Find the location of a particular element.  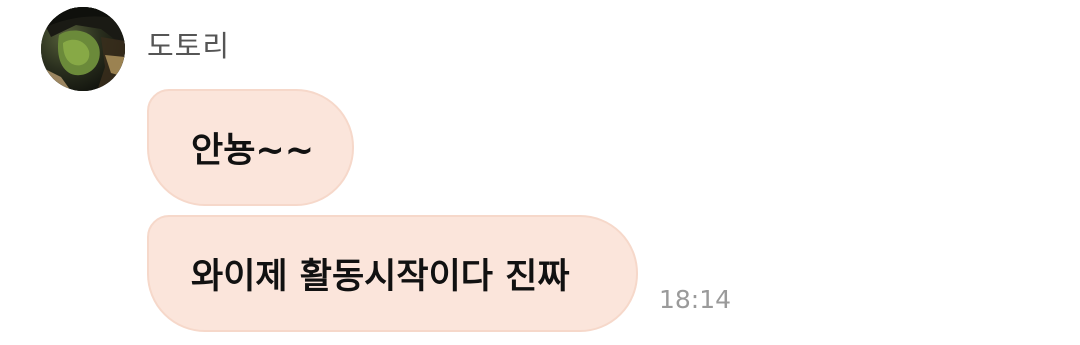

avatar is located at coordinates (83, 49).